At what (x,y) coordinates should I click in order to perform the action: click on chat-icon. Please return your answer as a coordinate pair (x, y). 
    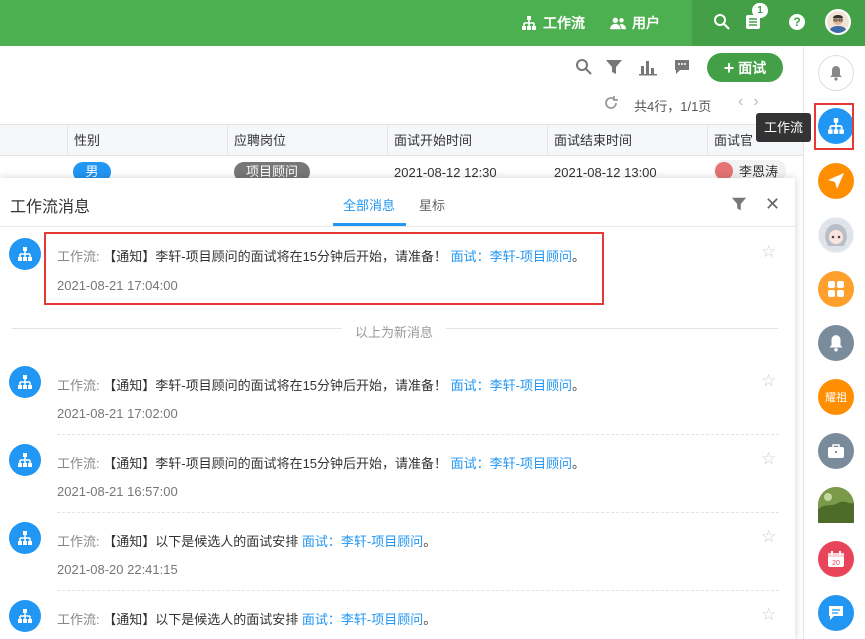
    Looking at the image, I should click on (836, 613).